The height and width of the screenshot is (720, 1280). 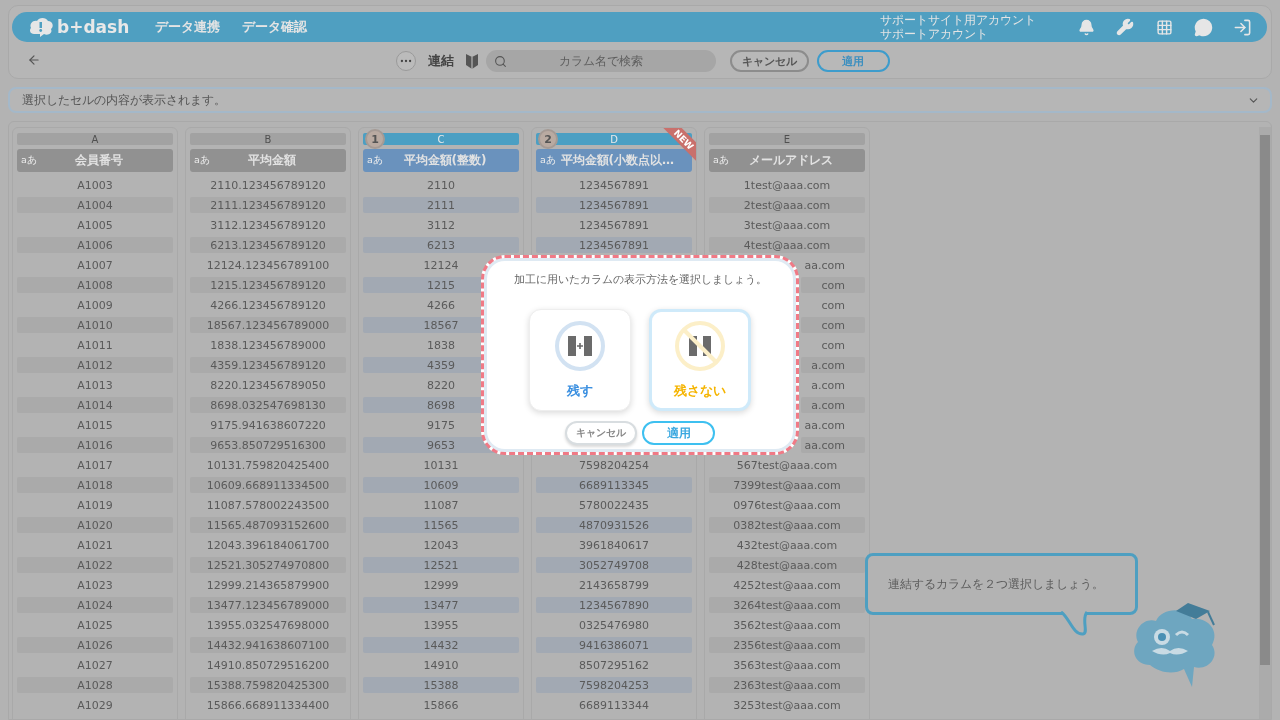 What do you see at coordinates (614, 245) in the screenshot?
I see `table-cell: 1234567891` at bounding box center [614, 245].